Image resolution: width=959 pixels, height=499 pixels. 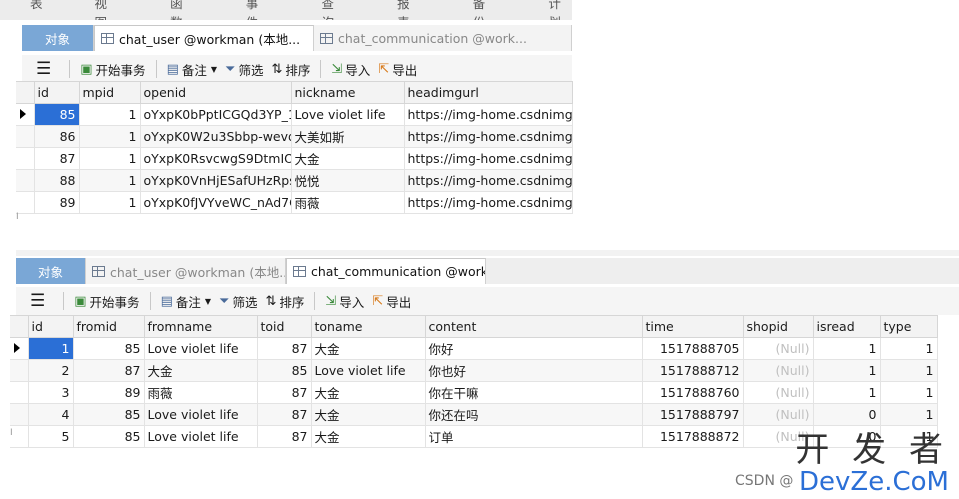 What do you see at coordinates (192, 69) in the screenshot?
I see `memo-button: ▤ 备注 ▼` at bounding box center [192, 69].